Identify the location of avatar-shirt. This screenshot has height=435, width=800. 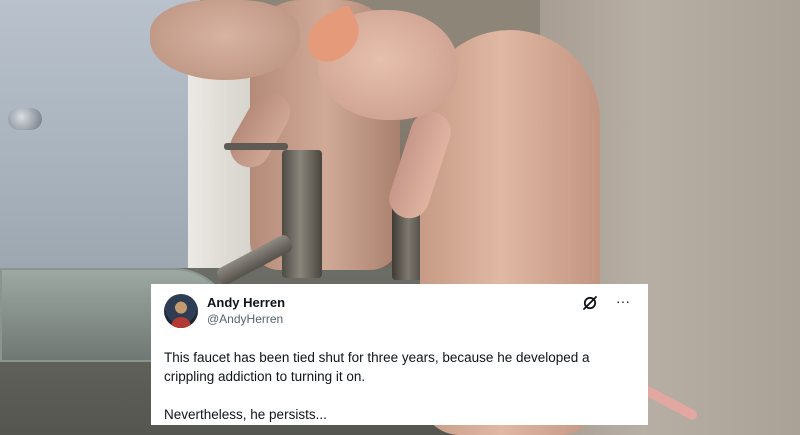
(181, 322).